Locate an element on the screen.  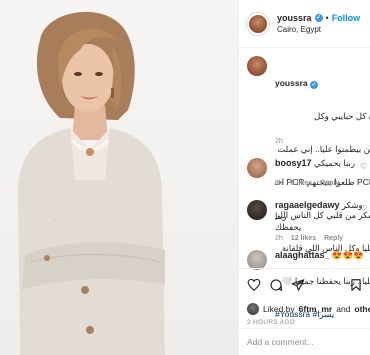
post-header: youssra ✓ • Follow Cairo, Egypt is located at coordinates (304, 24).